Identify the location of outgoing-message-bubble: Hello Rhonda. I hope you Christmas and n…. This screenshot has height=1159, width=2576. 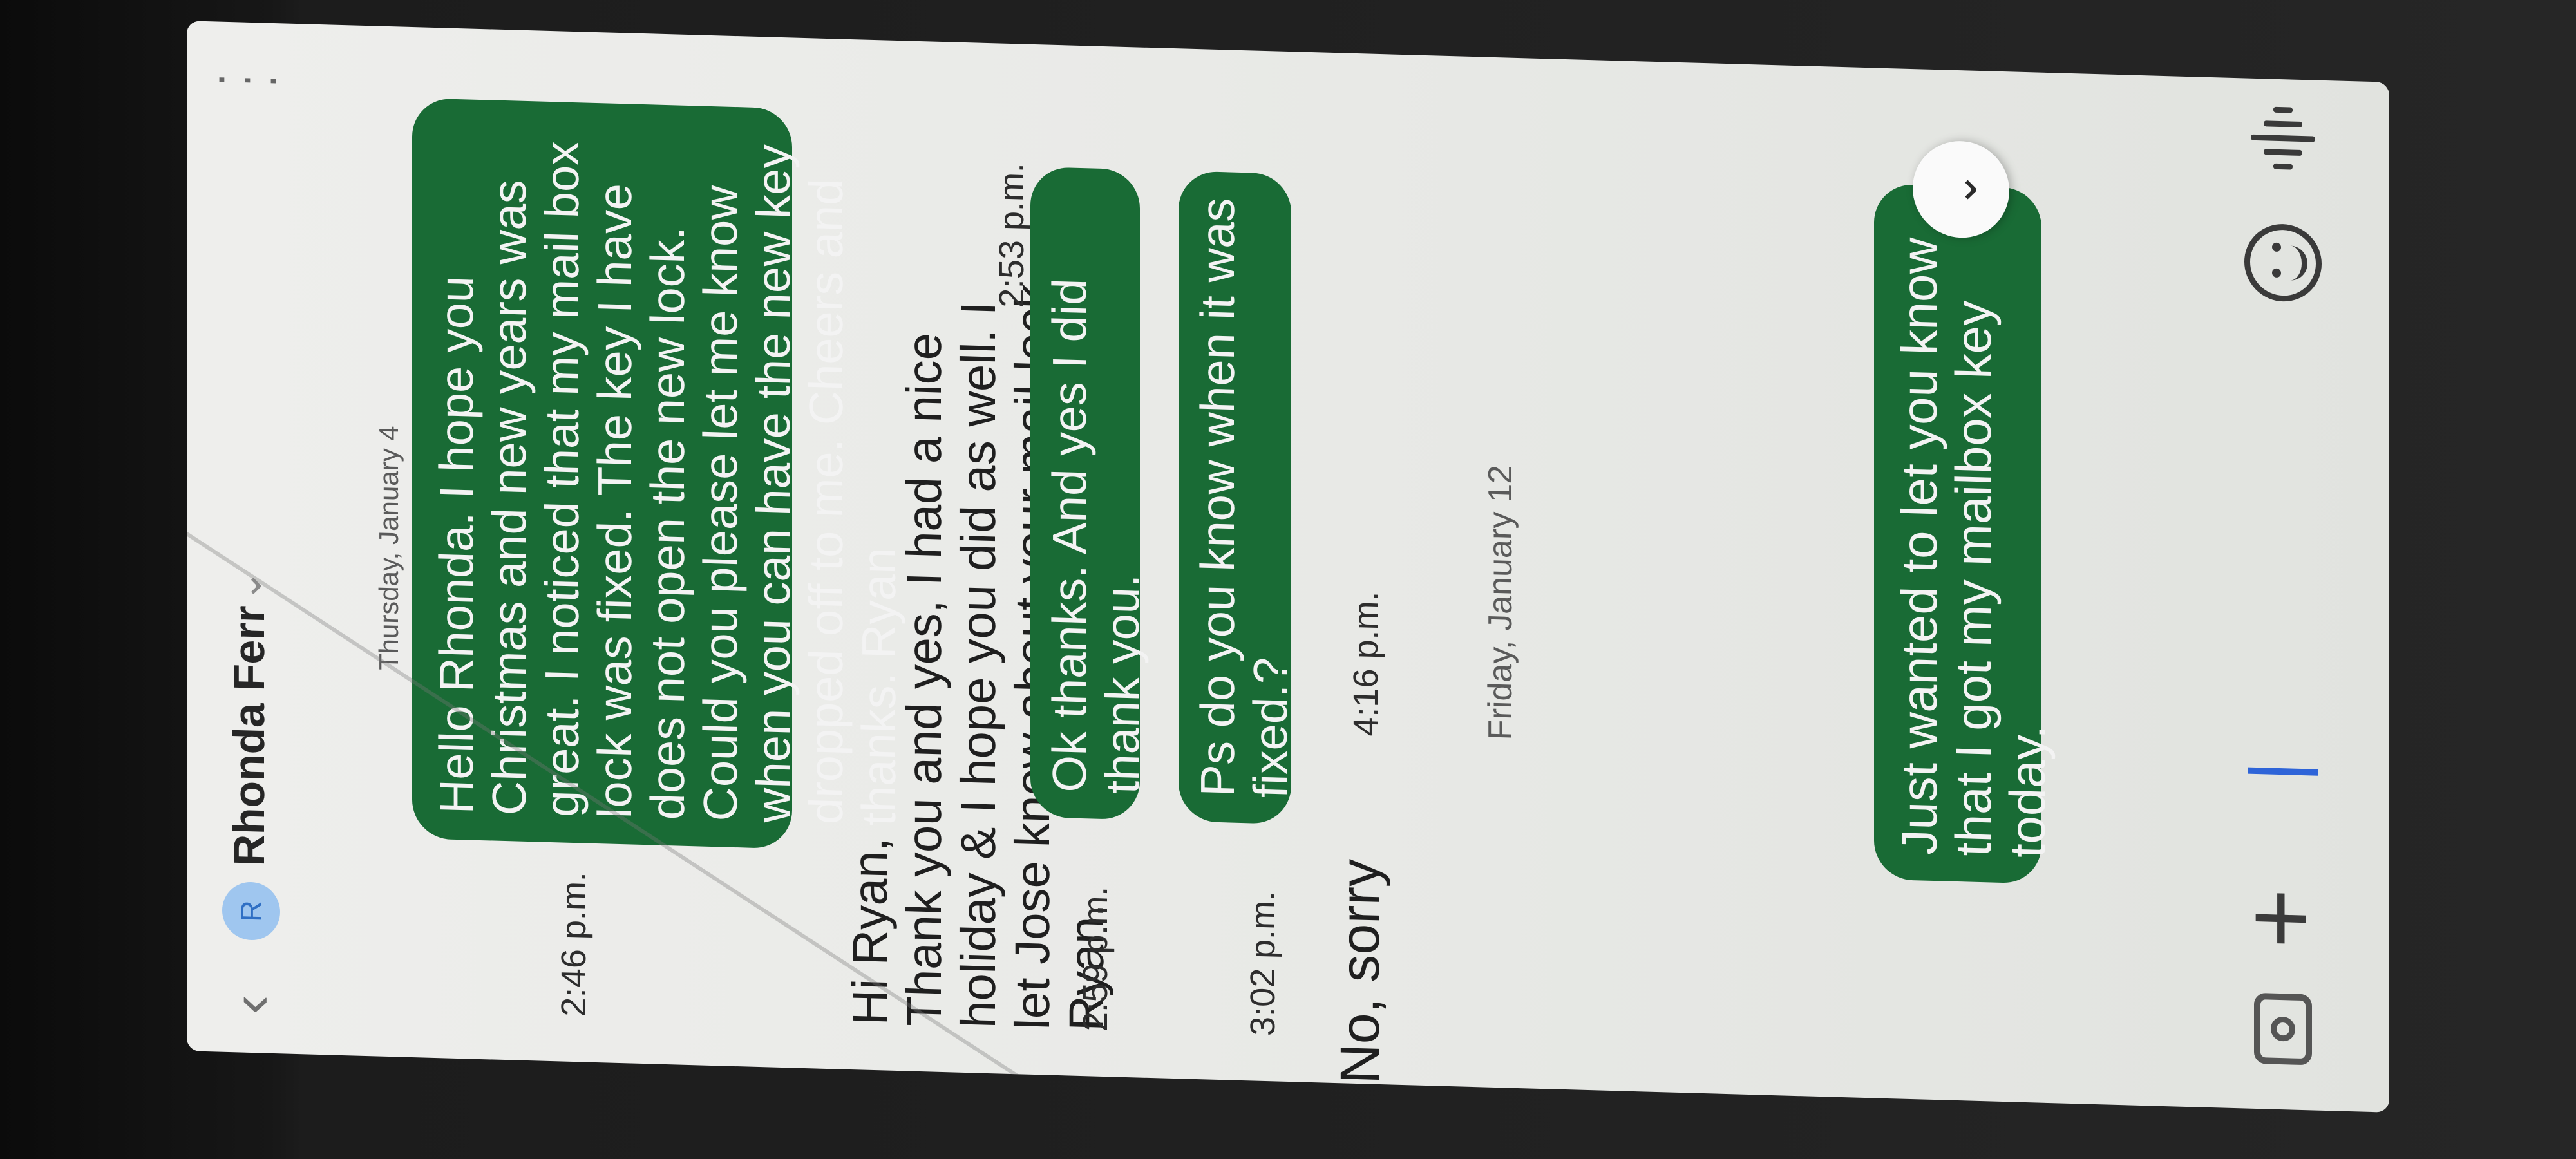
(658, 473).